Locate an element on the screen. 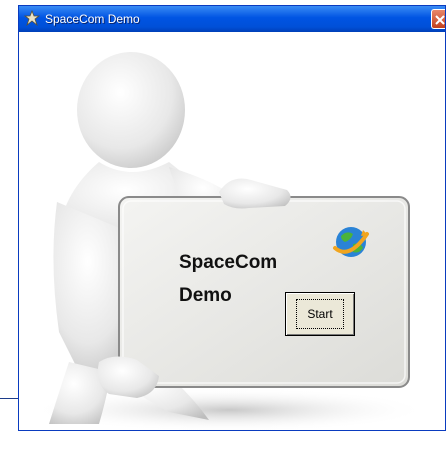  board-title-line2: Demo is located at coordinates (205, 295).